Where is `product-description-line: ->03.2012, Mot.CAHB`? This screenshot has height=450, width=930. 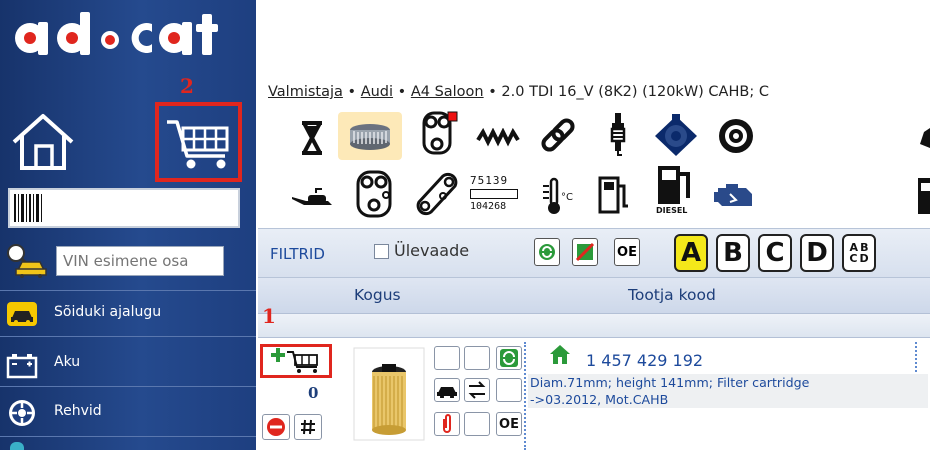
product-description-line: ->03.2012, Mot.CAHB is located at coordinates (599, 399).